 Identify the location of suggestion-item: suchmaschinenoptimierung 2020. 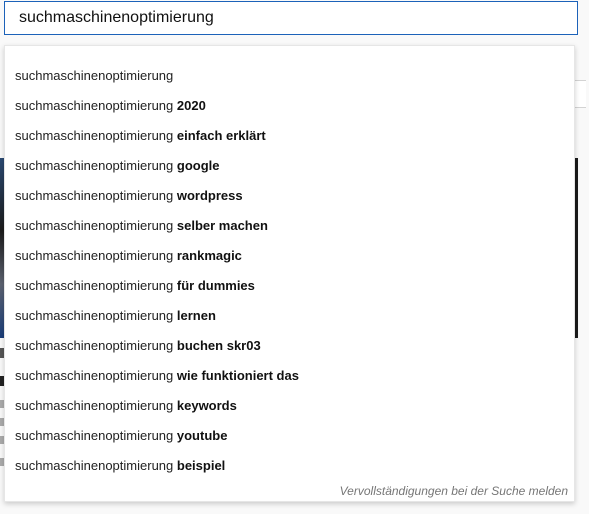
(289, 106).